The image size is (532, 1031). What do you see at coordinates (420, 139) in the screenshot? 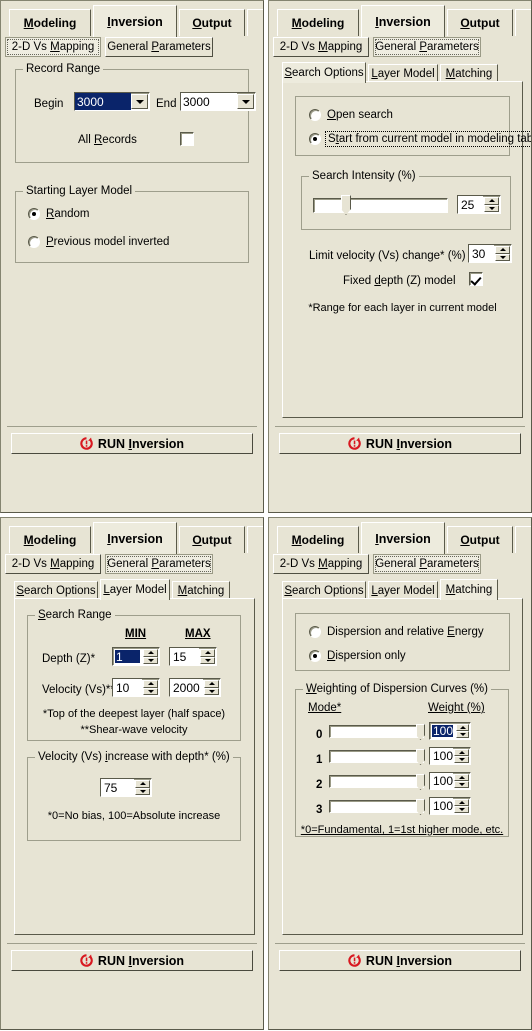
I see `radio-start-from-current-model: Start from current model in modeling tab` at bounding box center [420, 139].